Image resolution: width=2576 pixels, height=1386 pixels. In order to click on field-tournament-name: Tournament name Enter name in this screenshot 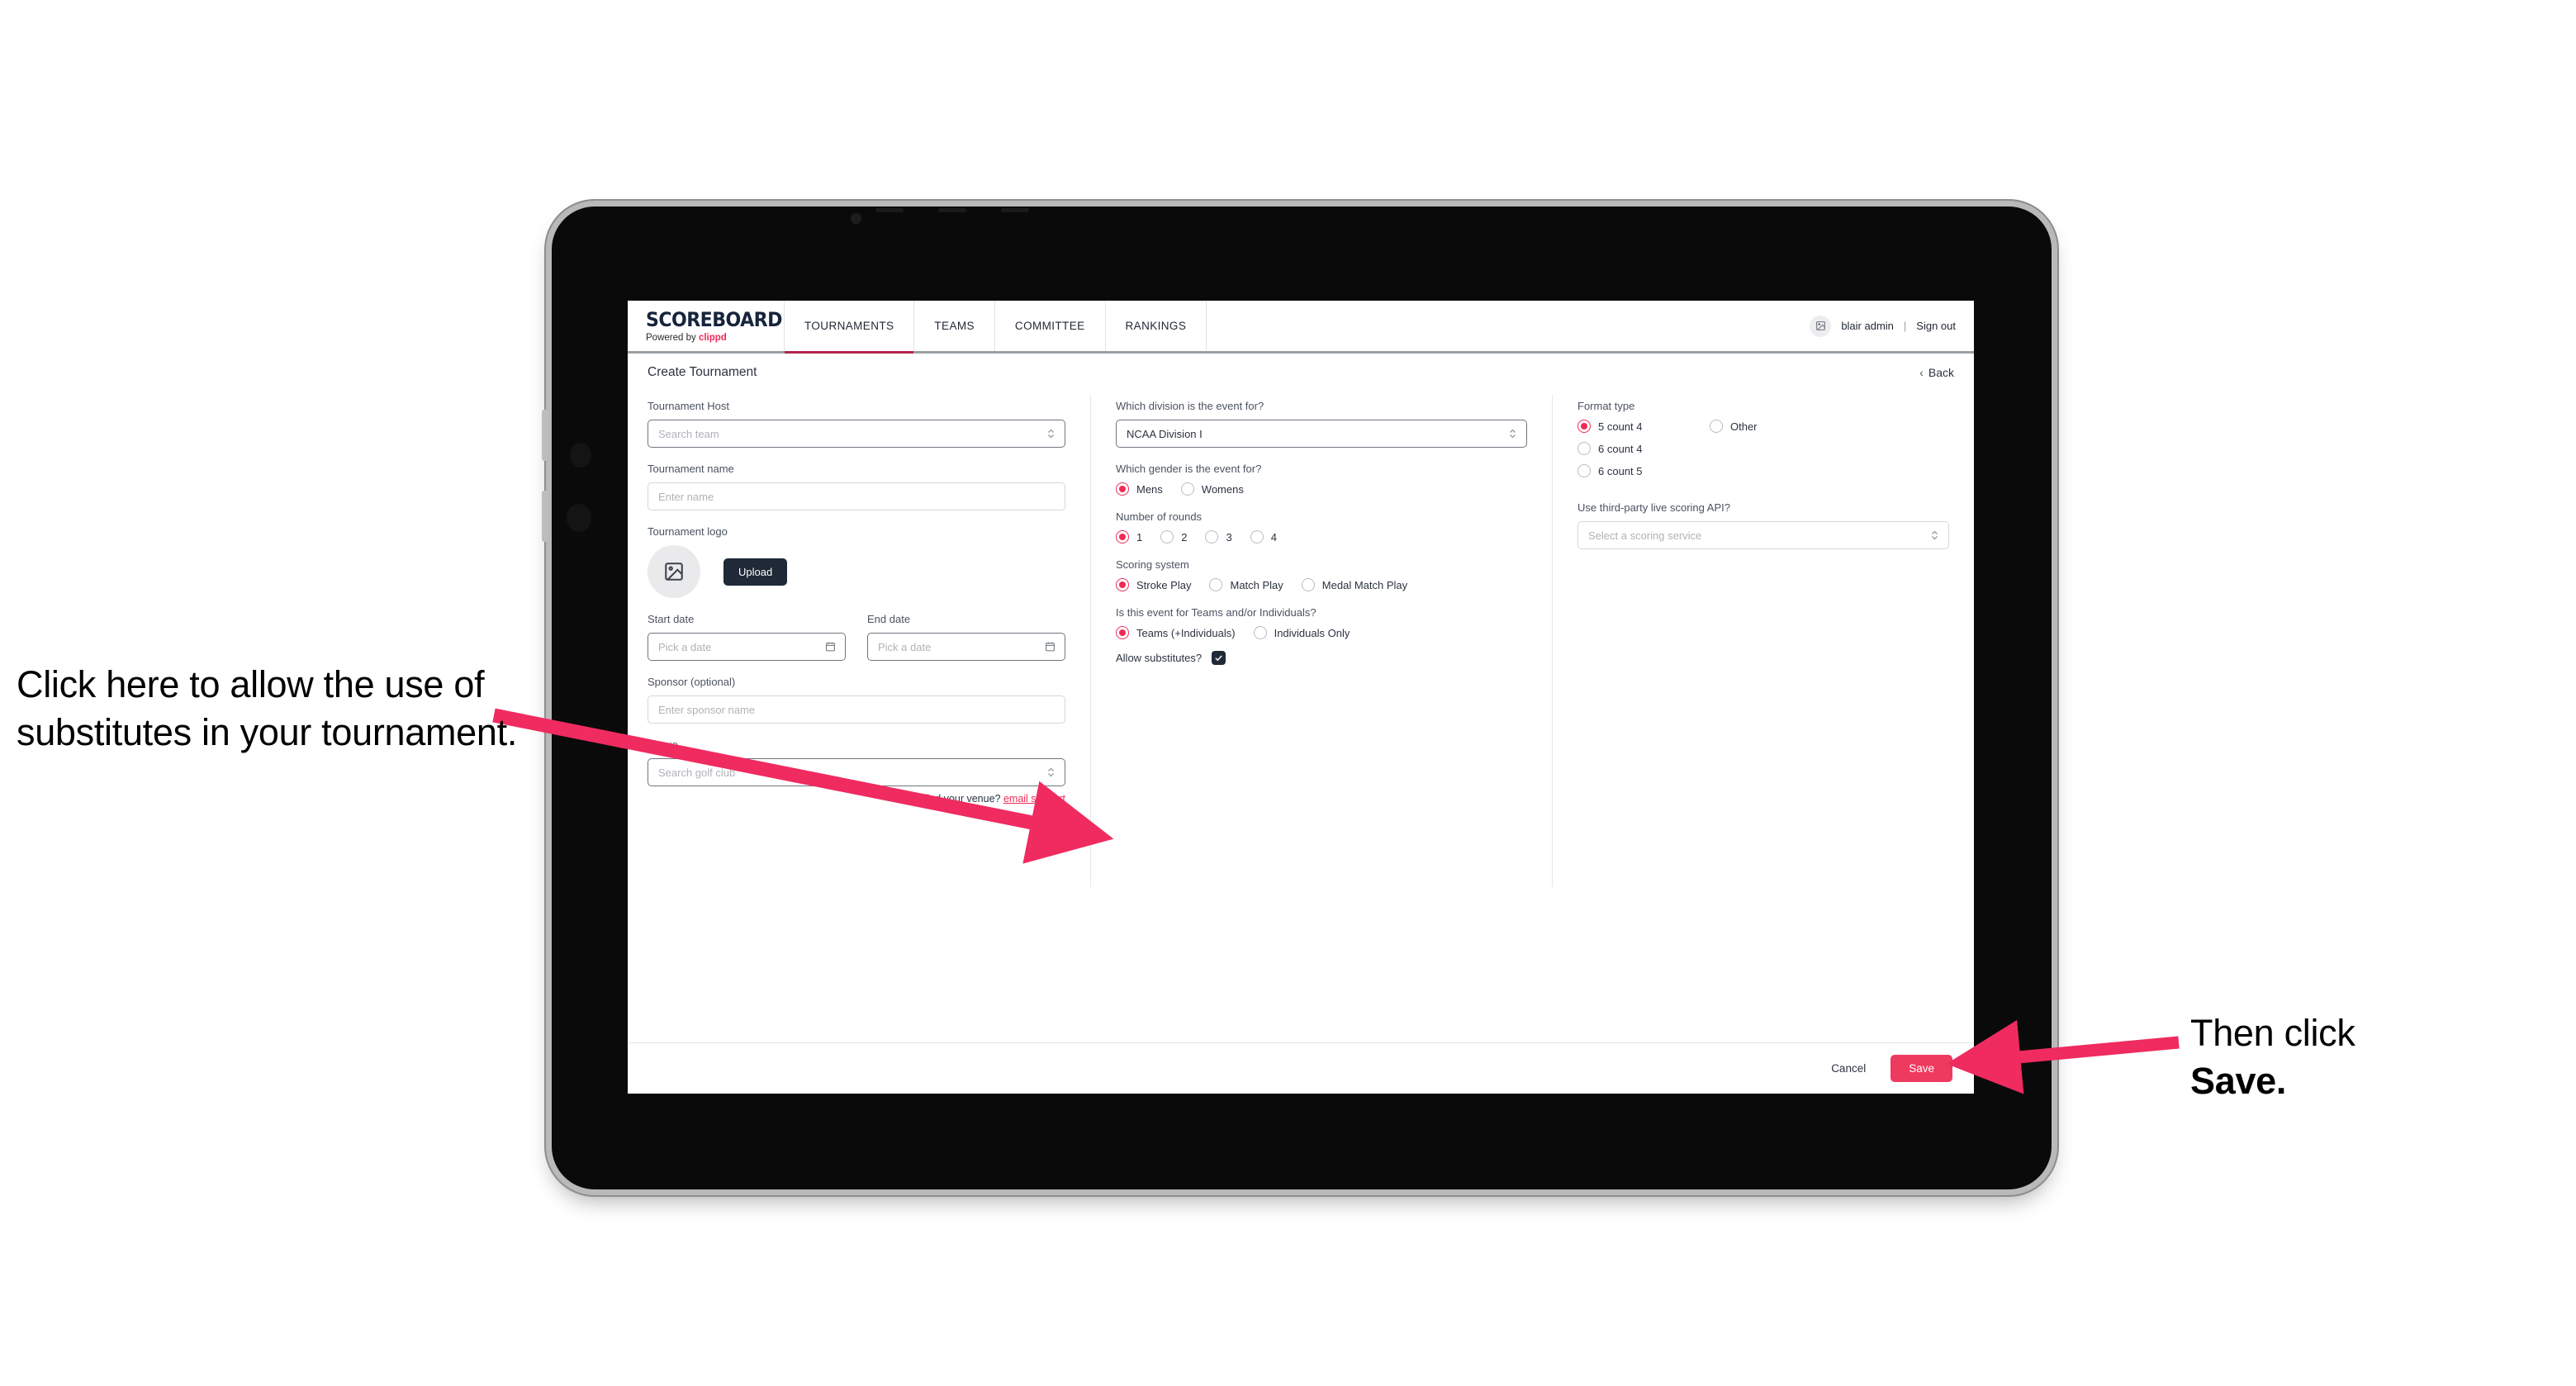, I will do `click(856, 486)`.